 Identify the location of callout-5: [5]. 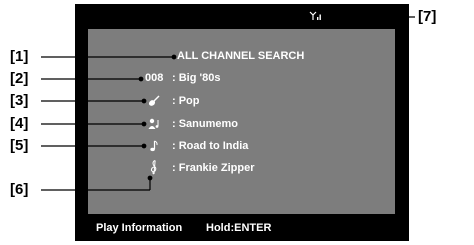
(19, 145).